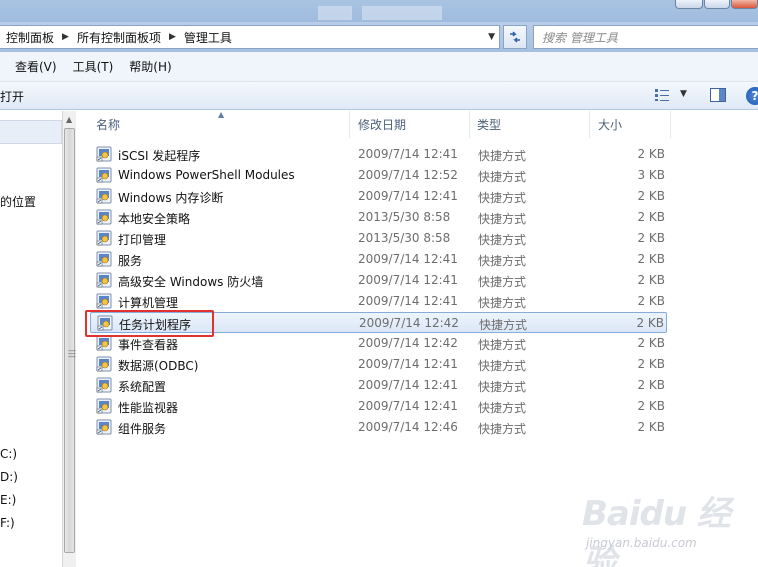 This screenshot has height=567, width=758. I want to click on nav-item-drive-c: C:), so click(8, 454).